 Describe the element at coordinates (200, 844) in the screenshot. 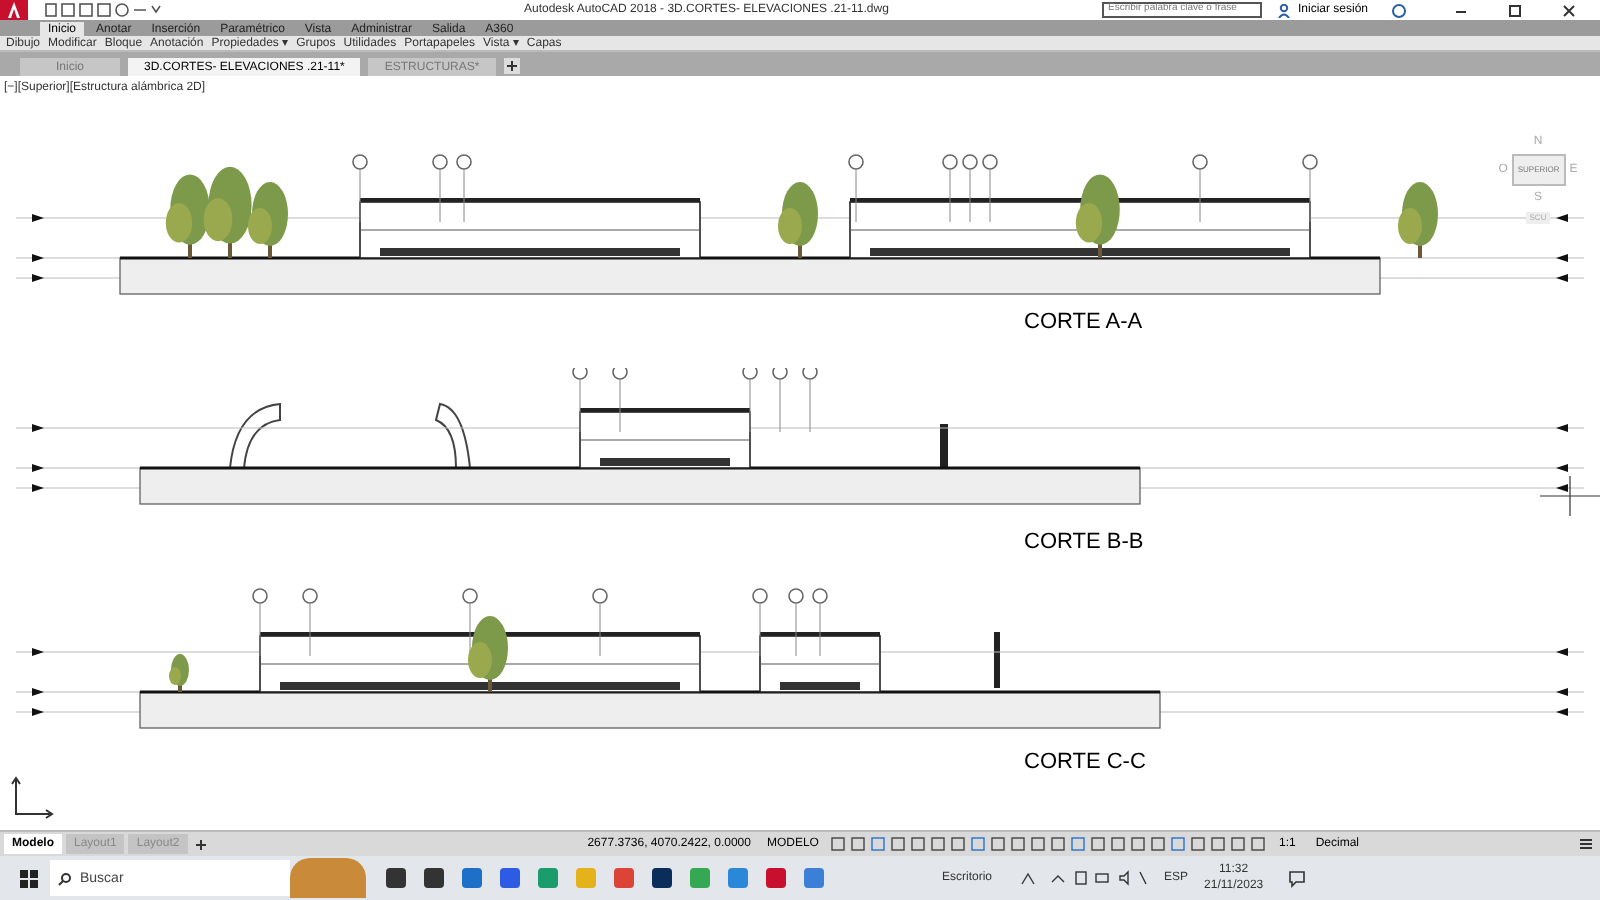

I see `add-layout-icon` at that location.